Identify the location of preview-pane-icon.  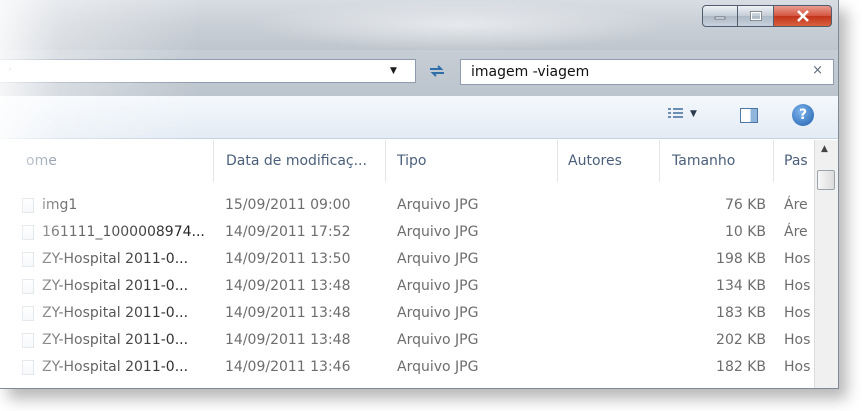
(749, 115).